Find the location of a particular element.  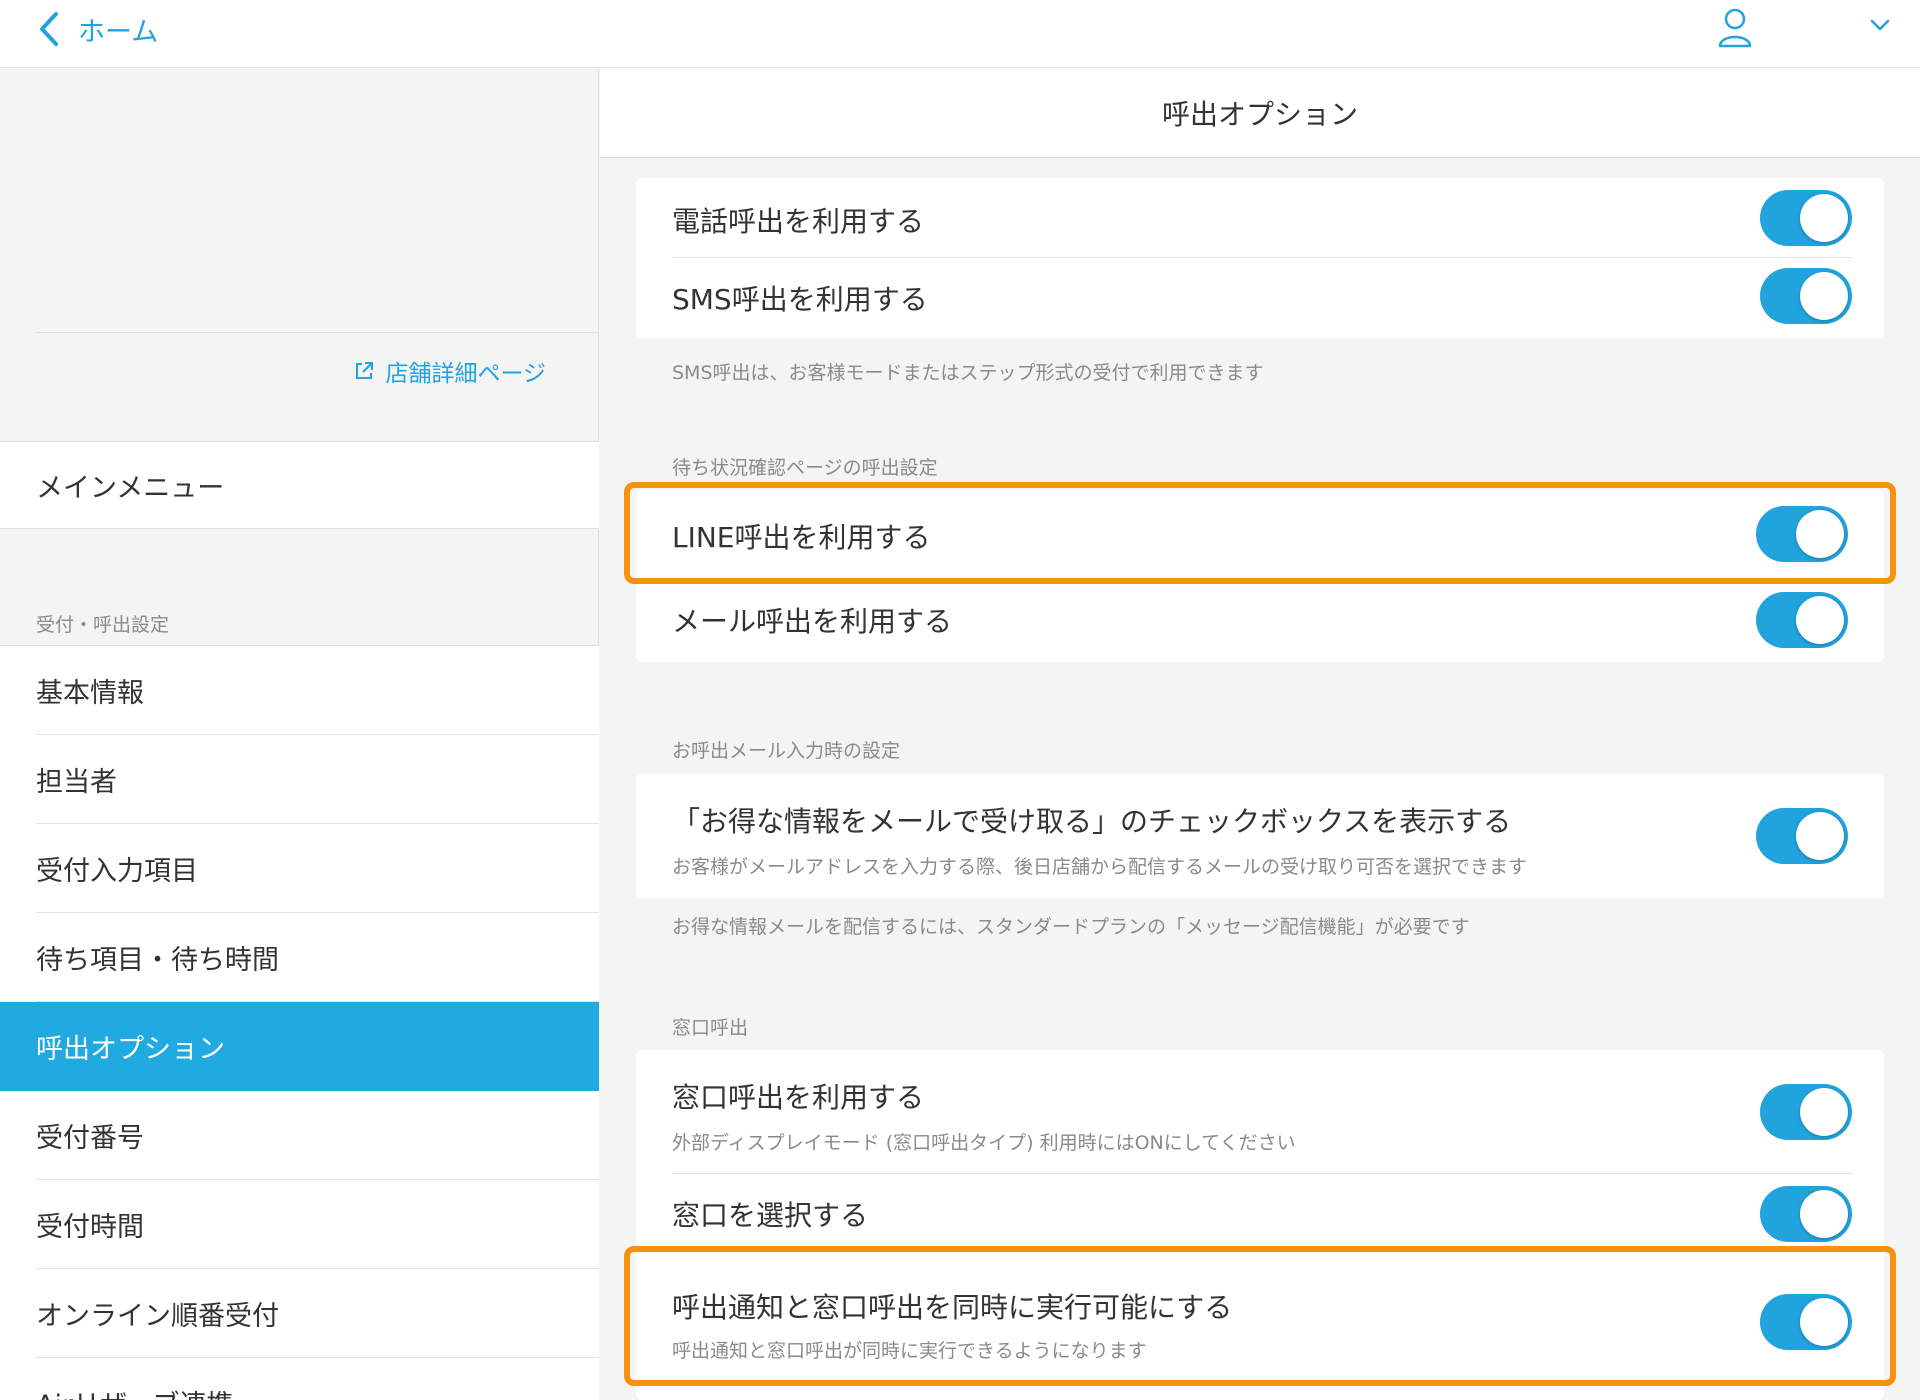

phone-call-toggle is located at coordinates (1806, 218).